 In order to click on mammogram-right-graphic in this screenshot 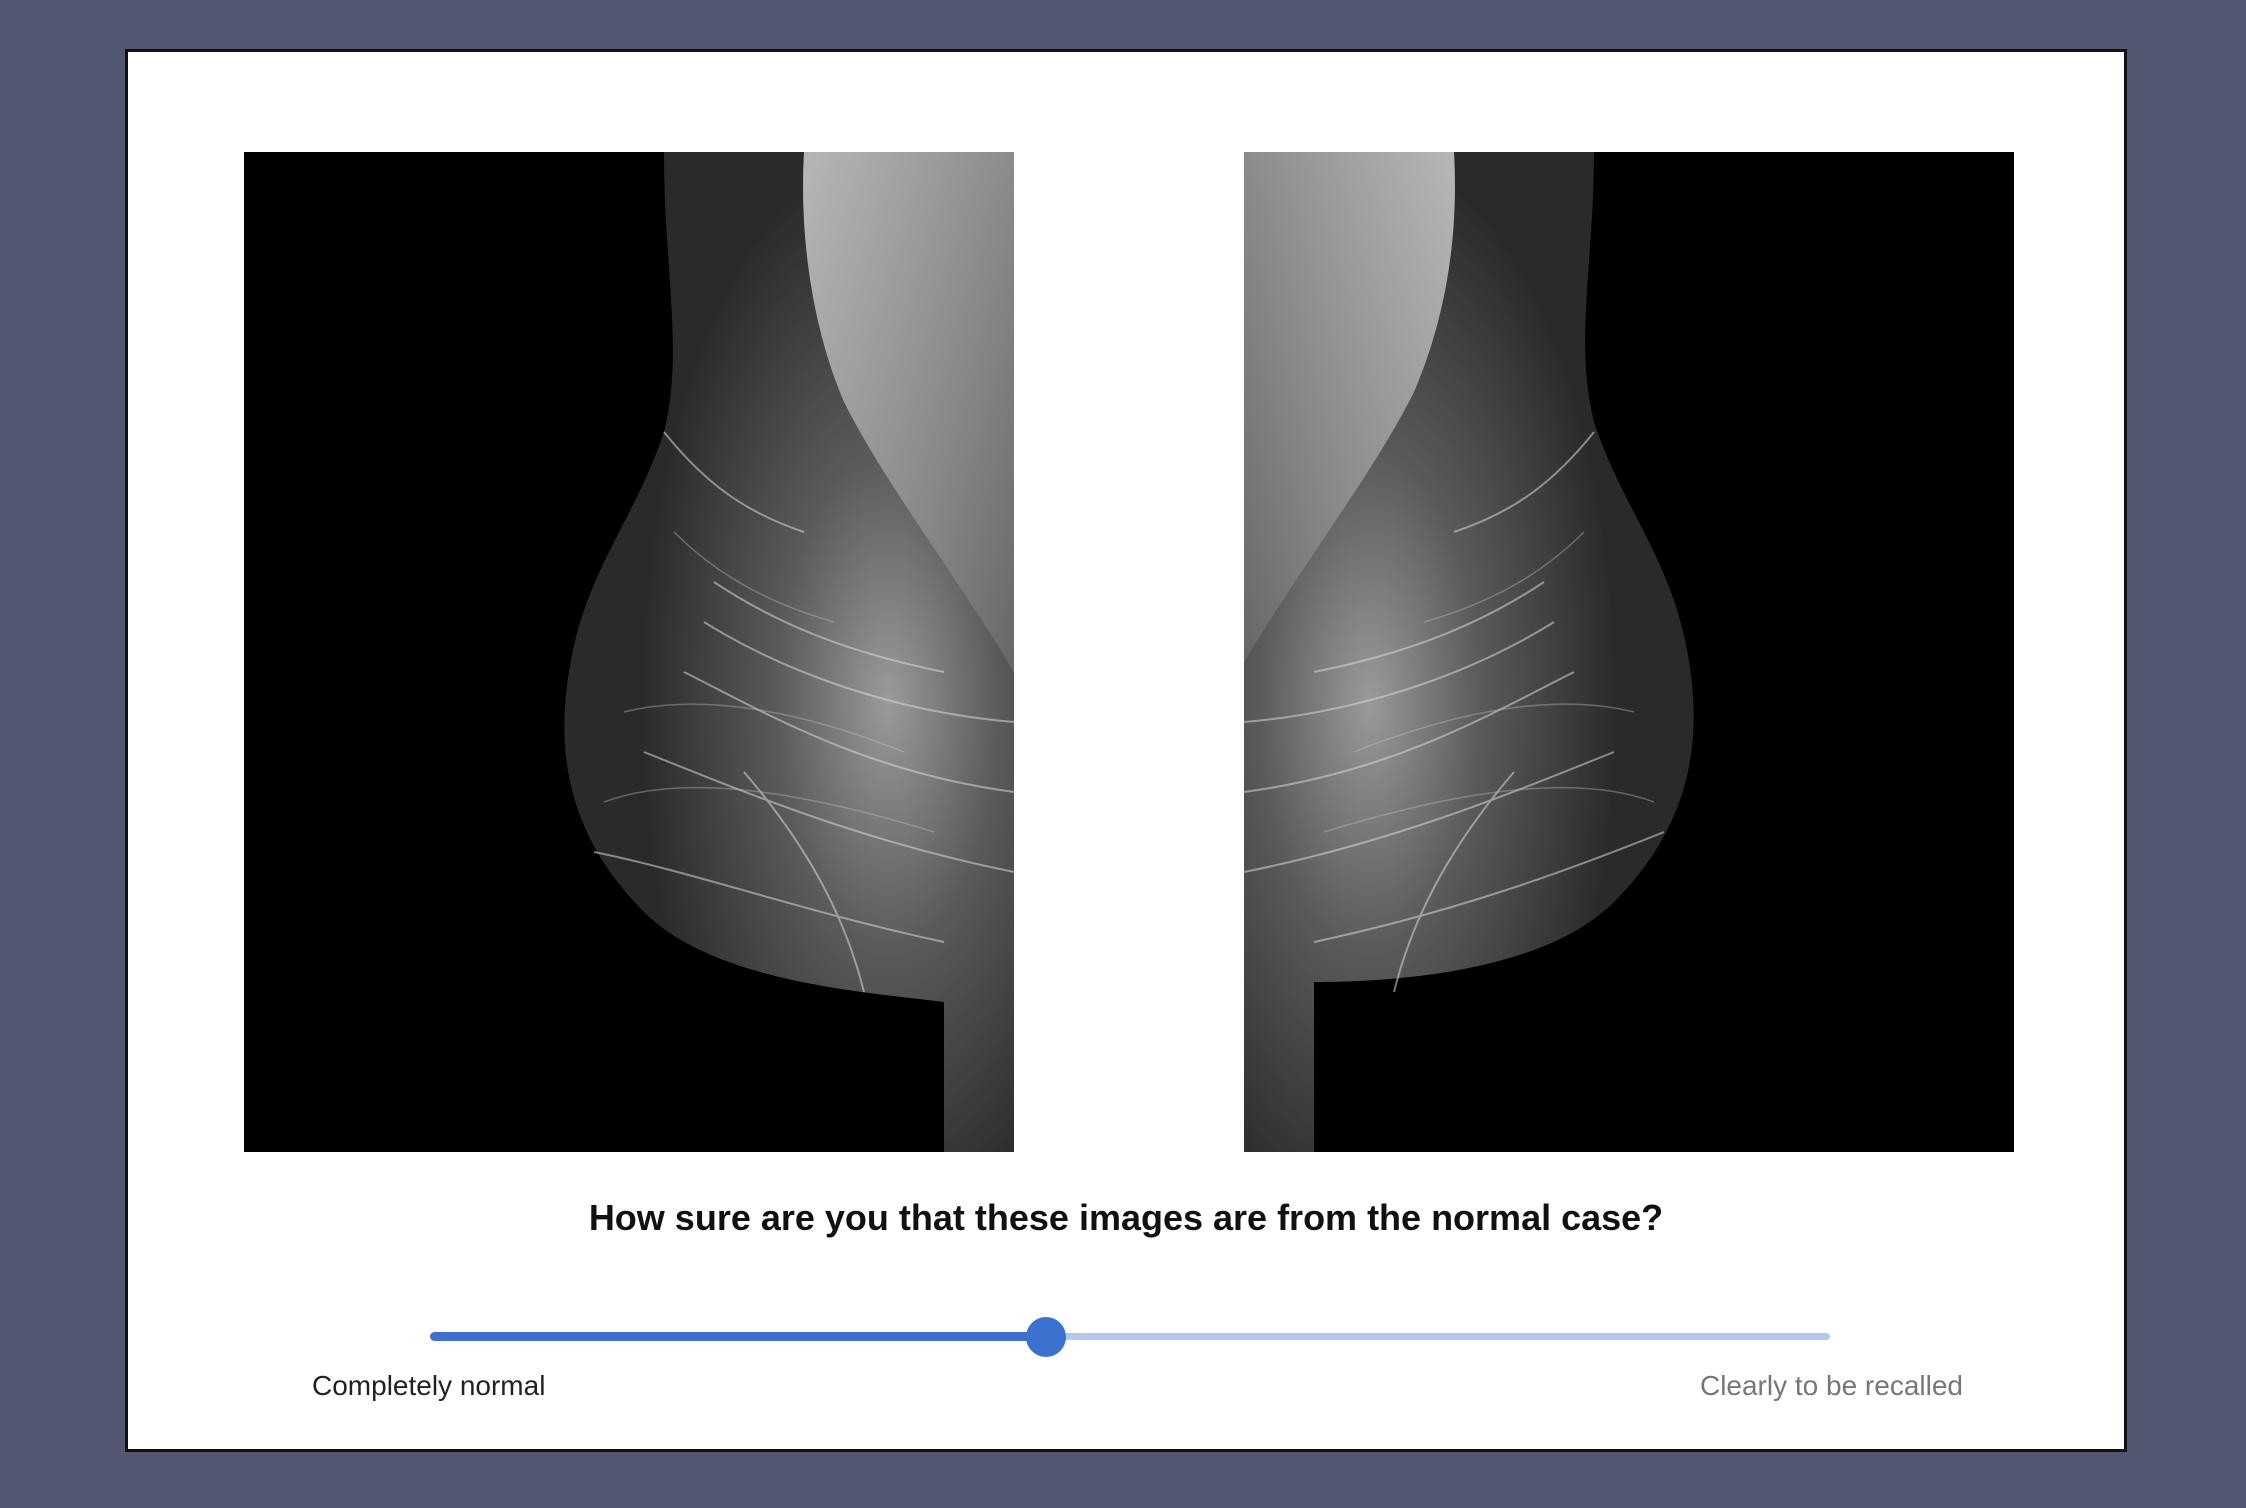, I will do `click(1469, 652)`.